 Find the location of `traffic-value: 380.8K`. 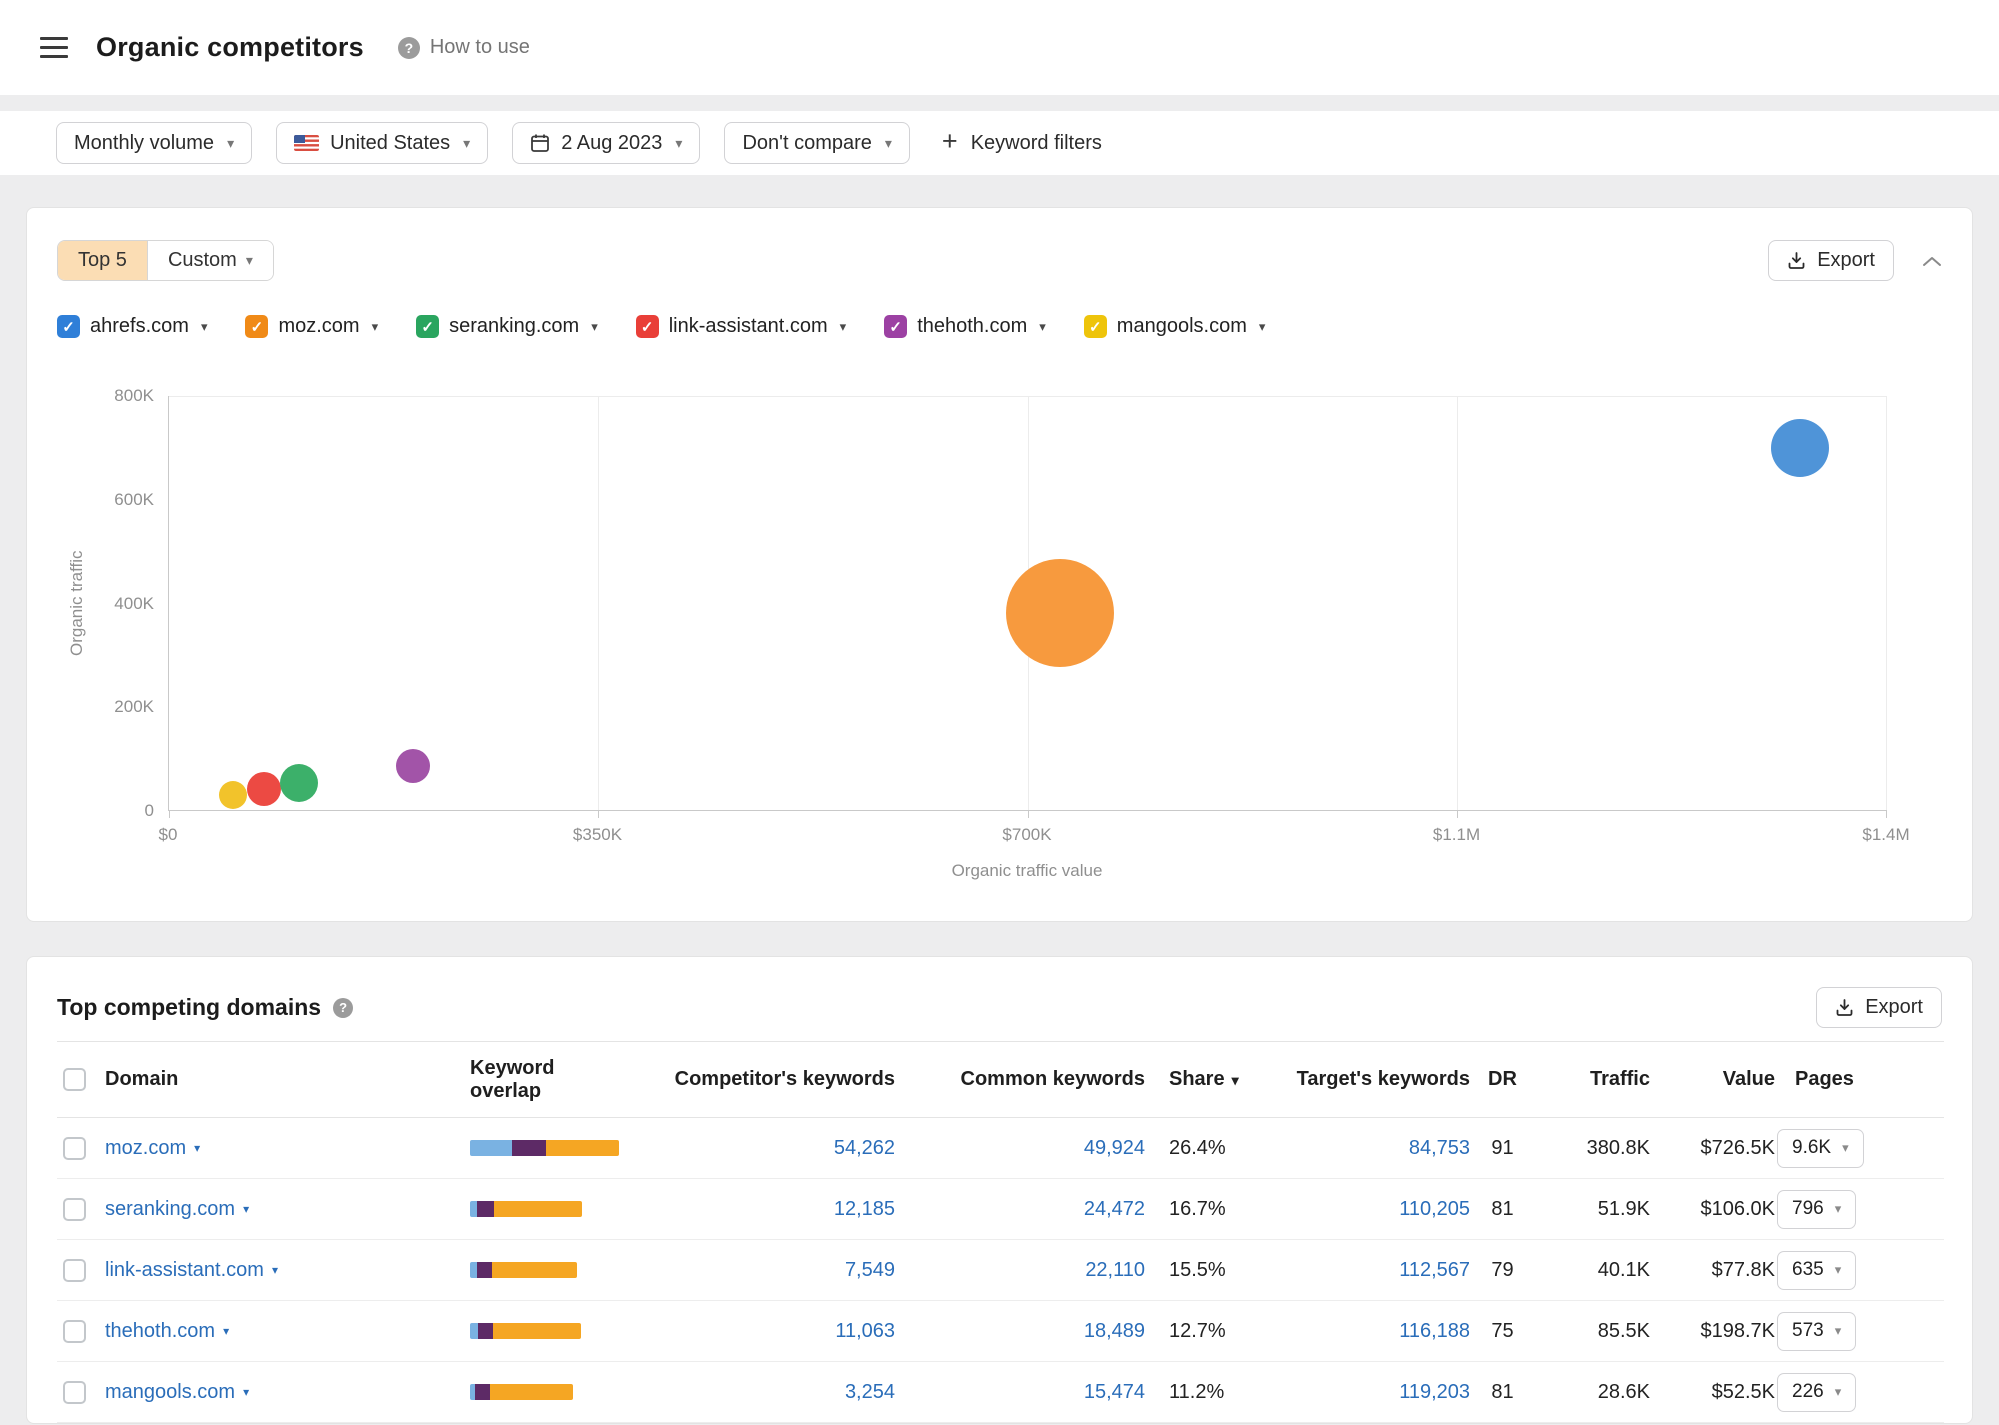

traffic-value: 380.8K is located at coordinates (1592, 1148).